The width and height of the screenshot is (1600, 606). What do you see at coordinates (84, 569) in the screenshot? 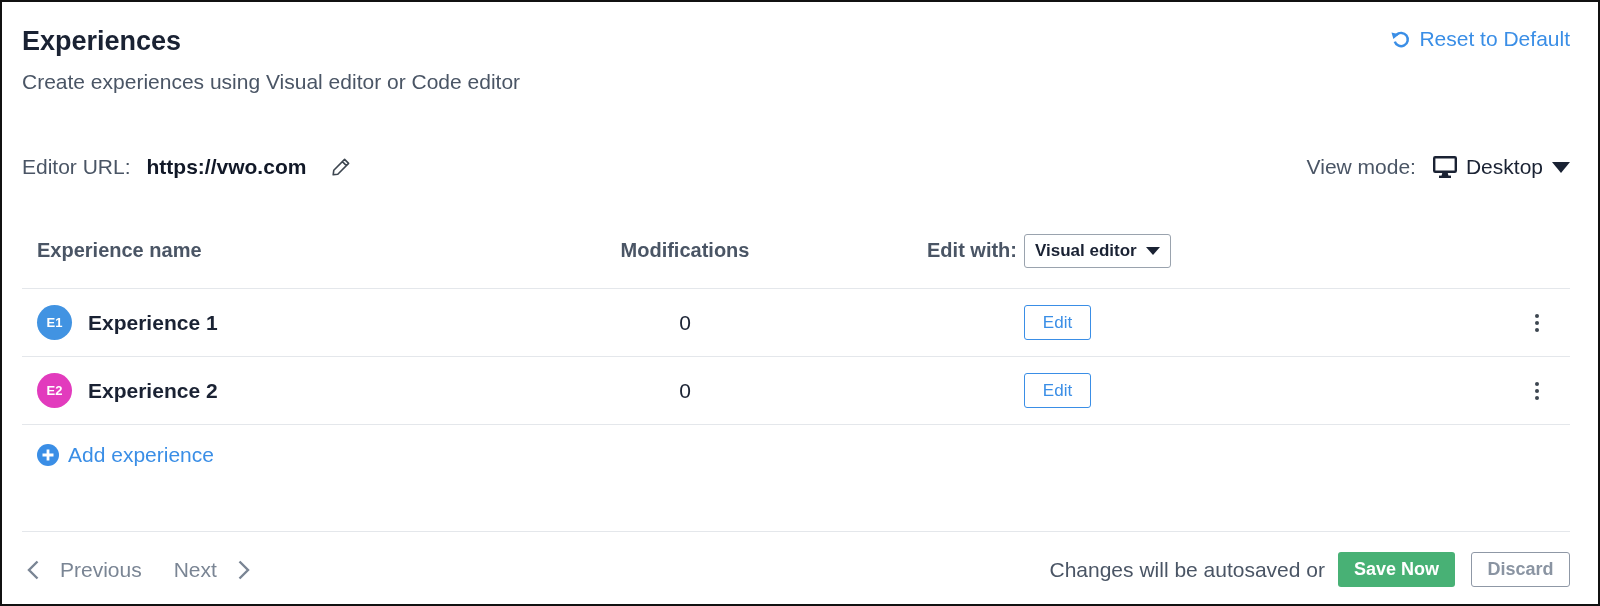
I see `previous-button: Previous` at bounding box center [84, 569].